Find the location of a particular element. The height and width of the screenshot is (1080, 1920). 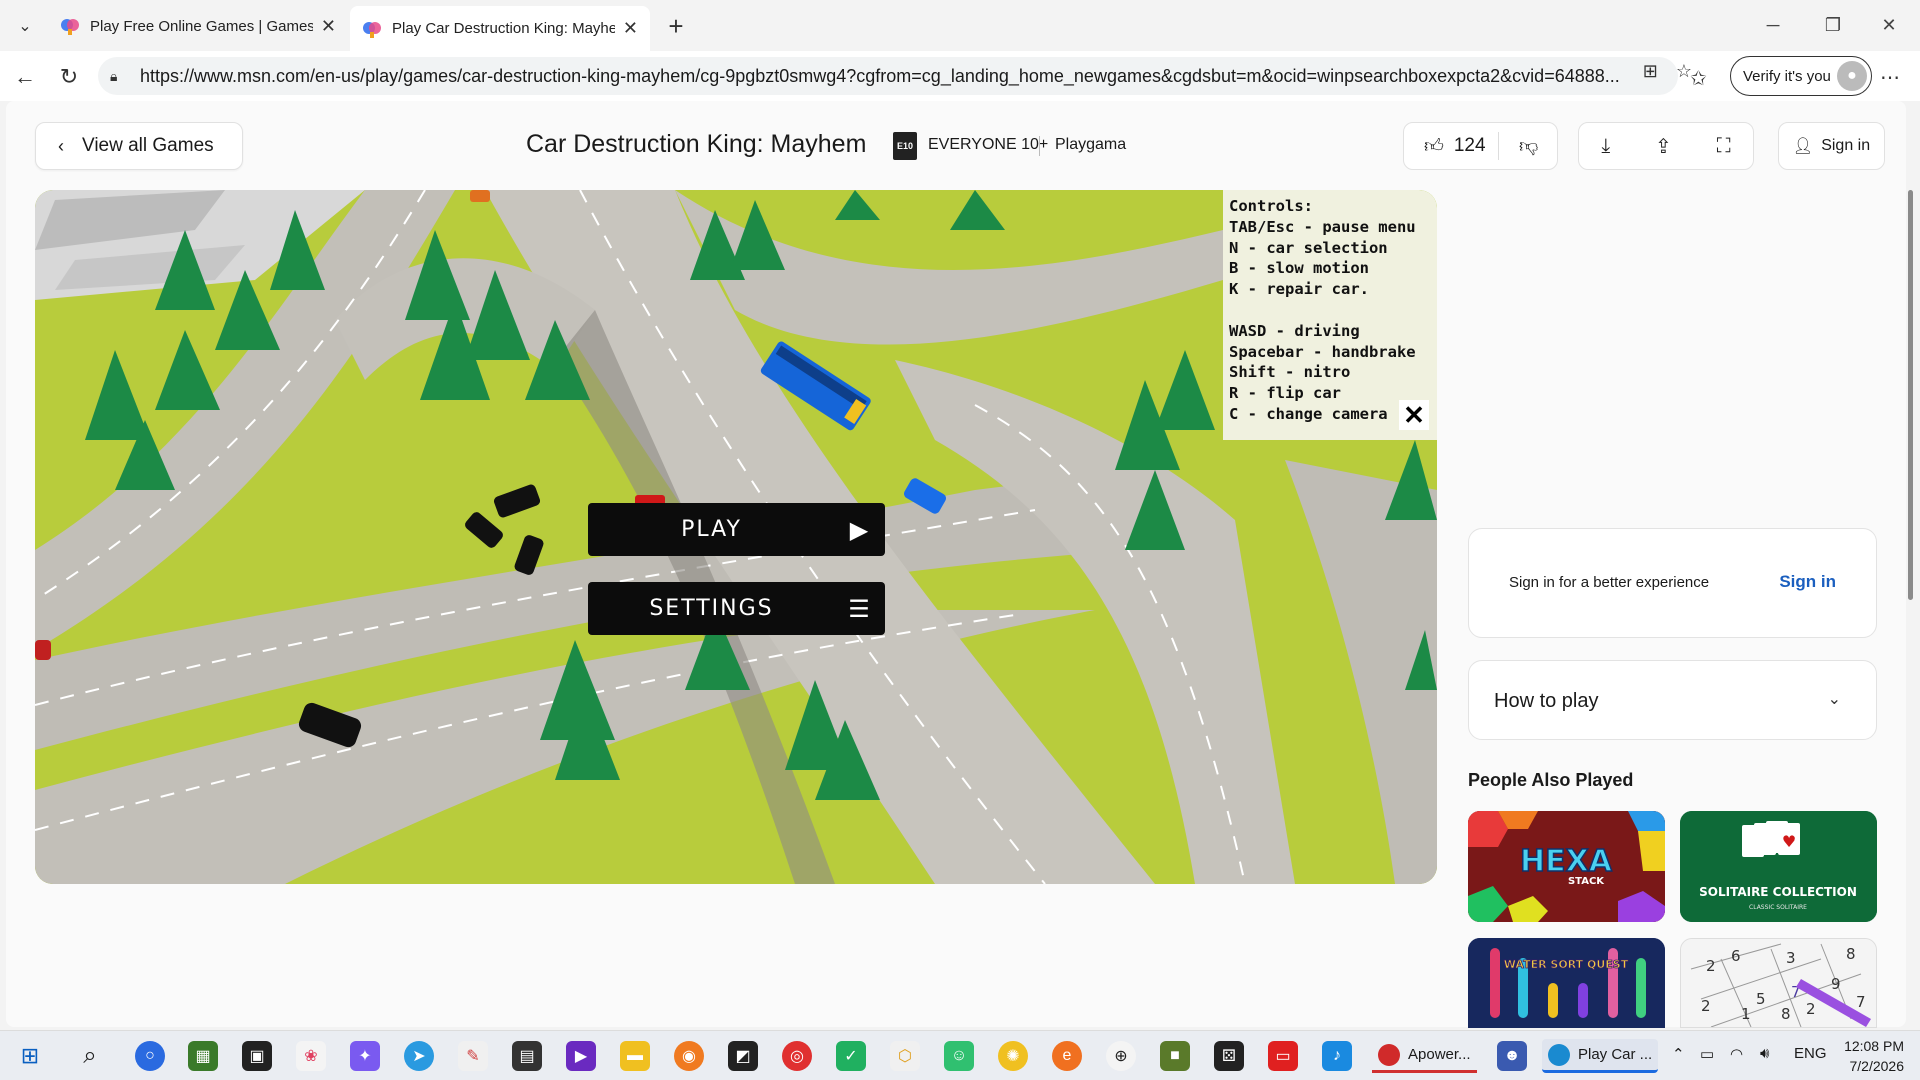

app-available-icon: ⊞ is located at coordinates (1650, 71).